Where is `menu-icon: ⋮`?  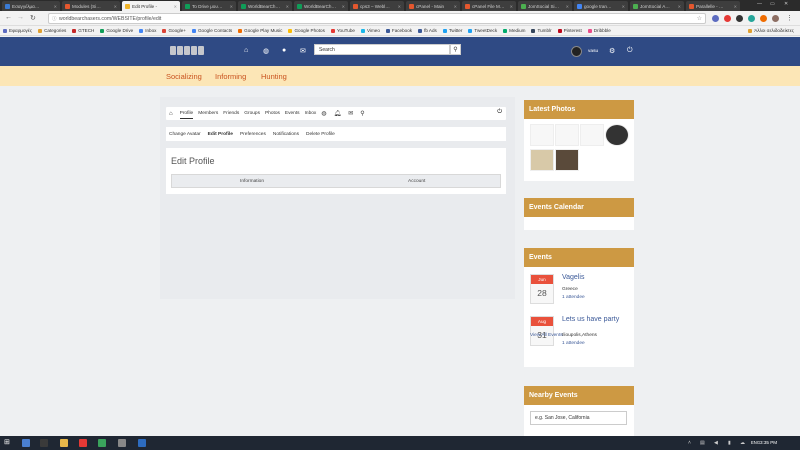
menu-icon: ⋮ is located at coordinates (789, 18).